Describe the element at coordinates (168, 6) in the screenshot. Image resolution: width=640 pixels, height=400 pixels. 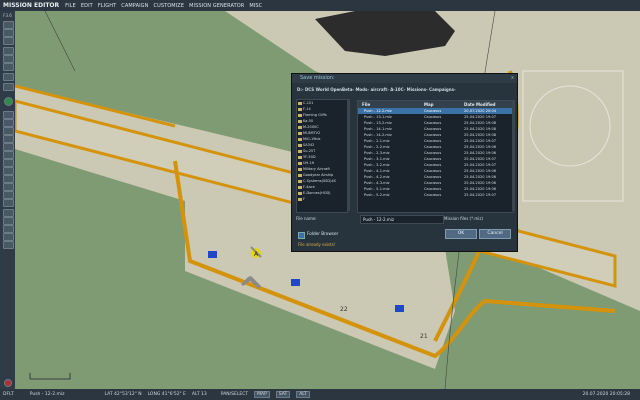
I see `menu-customize: CUSTOMIZE` at that location.